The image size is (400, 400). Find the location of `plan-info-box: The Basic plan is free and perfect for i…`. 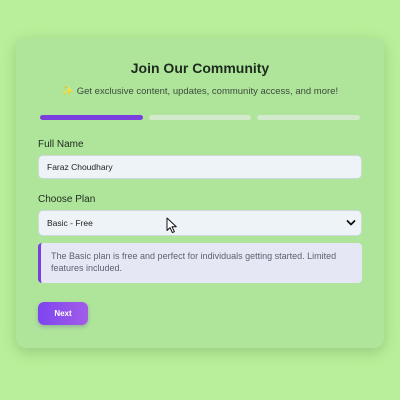

plan-info-box: The Basic plan is free and perfect for i… is located at coordinates (200, 263).